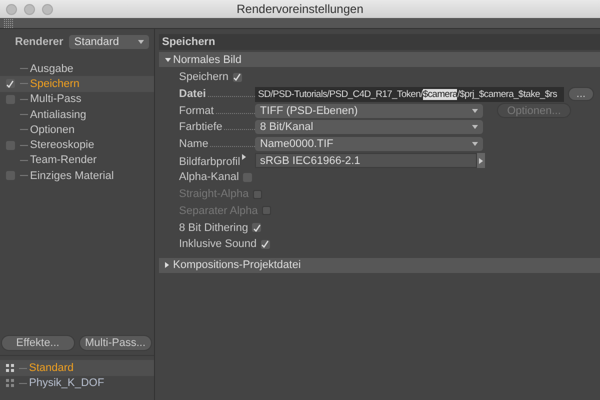 This screenshot has width=600, height=400. I want to click on section-title: Normales Bild, so click(207, 60).